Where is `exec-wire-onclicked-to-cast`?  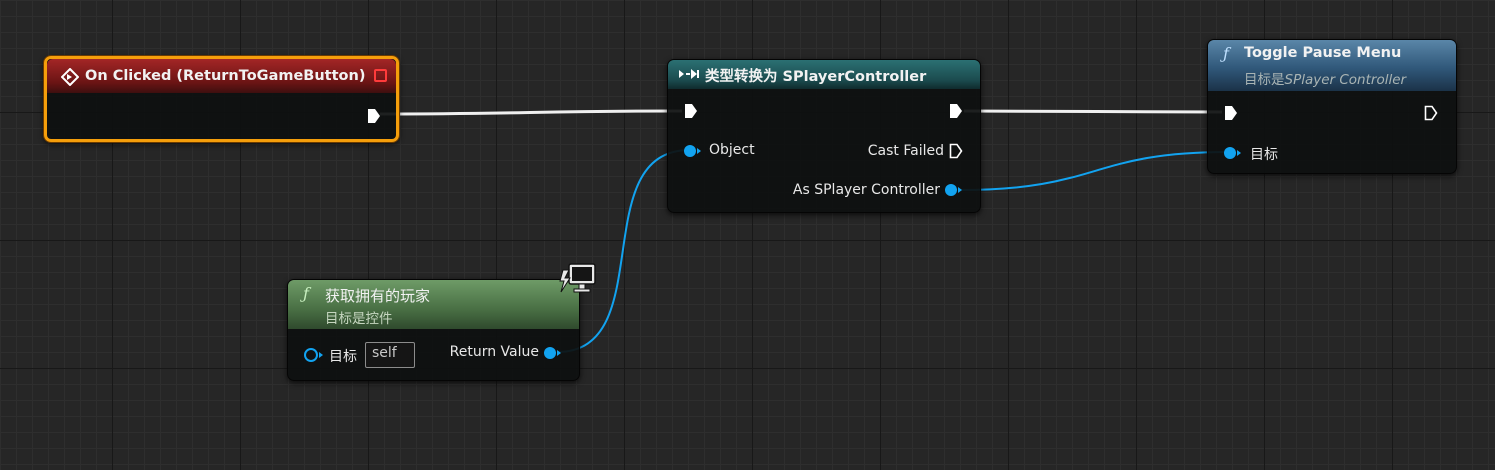 exec-wire-onclicked-to-cast is located at coordinates (531, 112).